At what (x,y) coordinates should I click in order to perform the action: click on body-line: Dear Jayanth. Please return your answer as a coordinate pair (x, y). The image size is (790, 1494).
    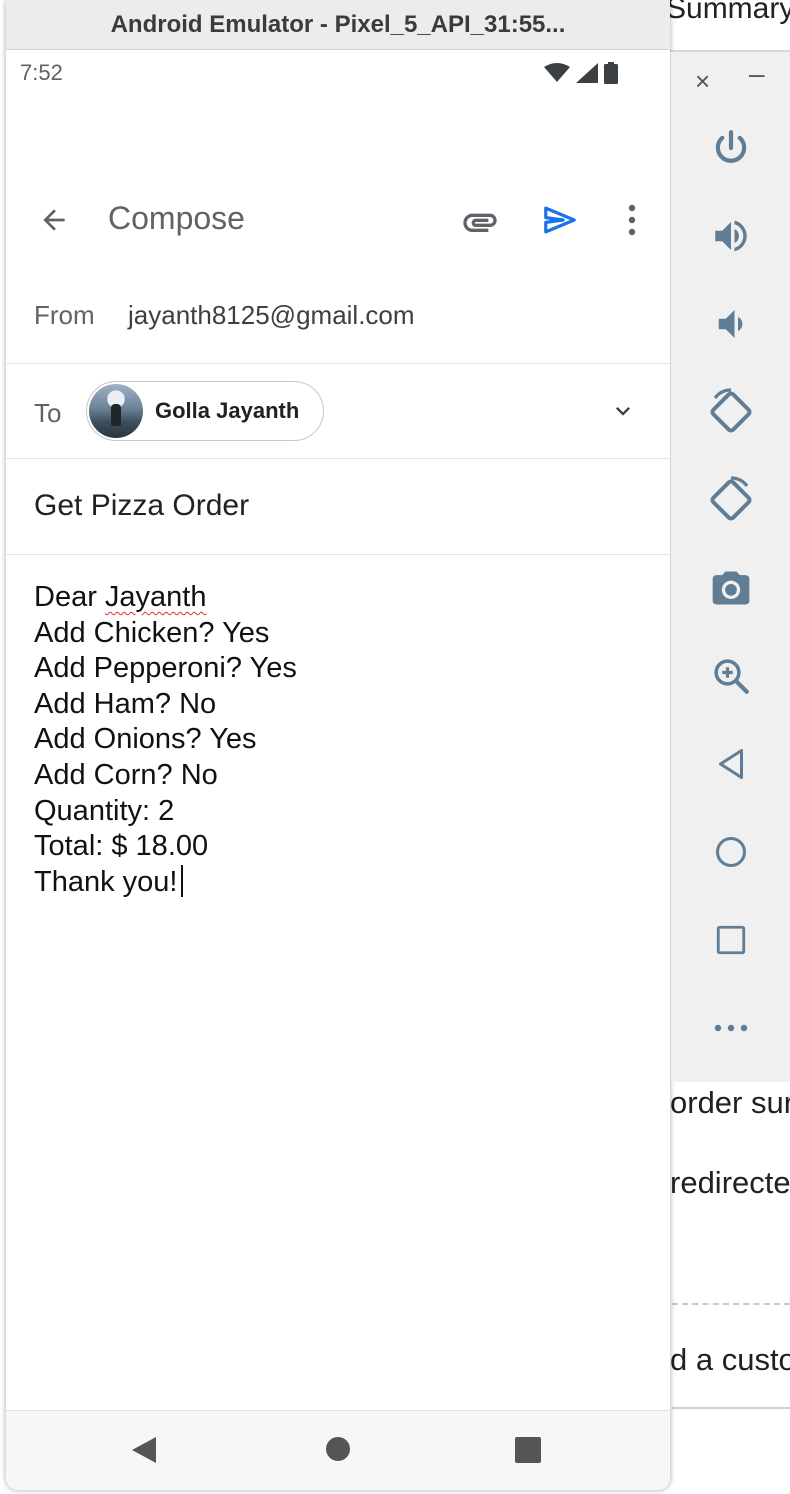
    Looking at the image, I should click on (339, 598).